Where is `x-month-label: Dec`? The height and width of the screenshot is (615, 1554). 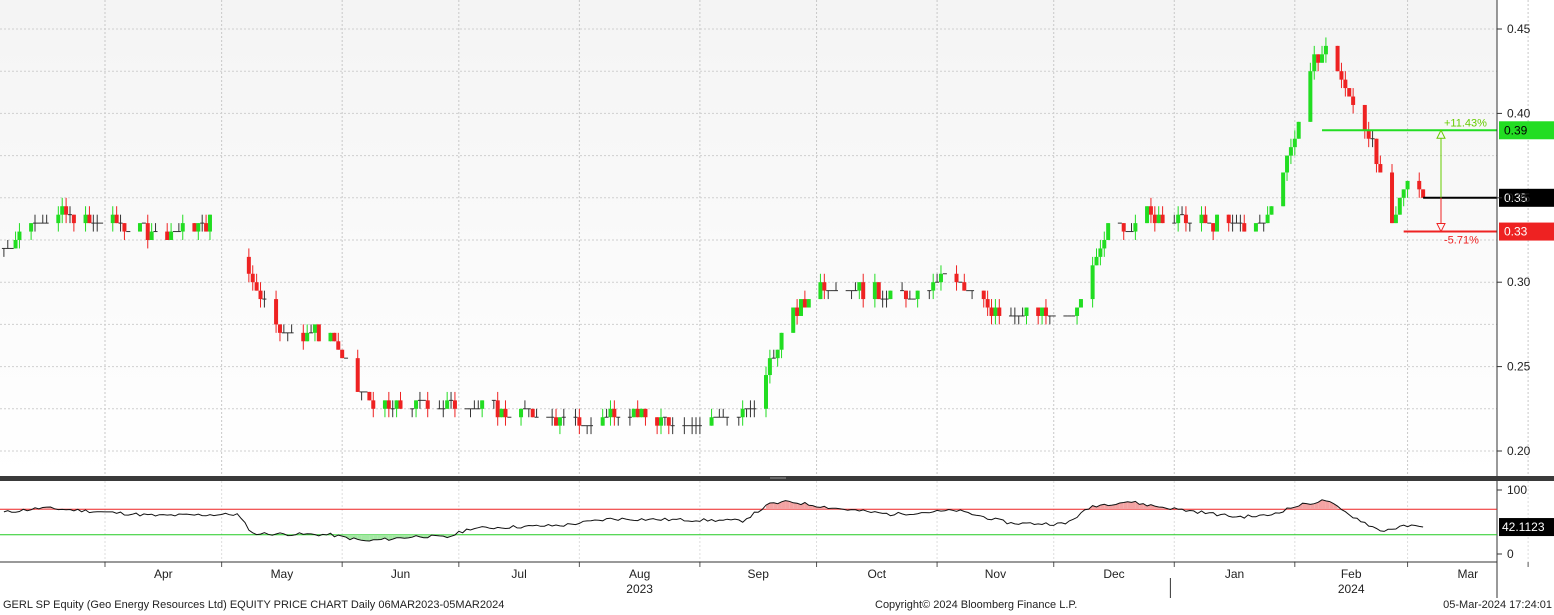
x-month-label: Dec is located at coordinates (1113, 574).